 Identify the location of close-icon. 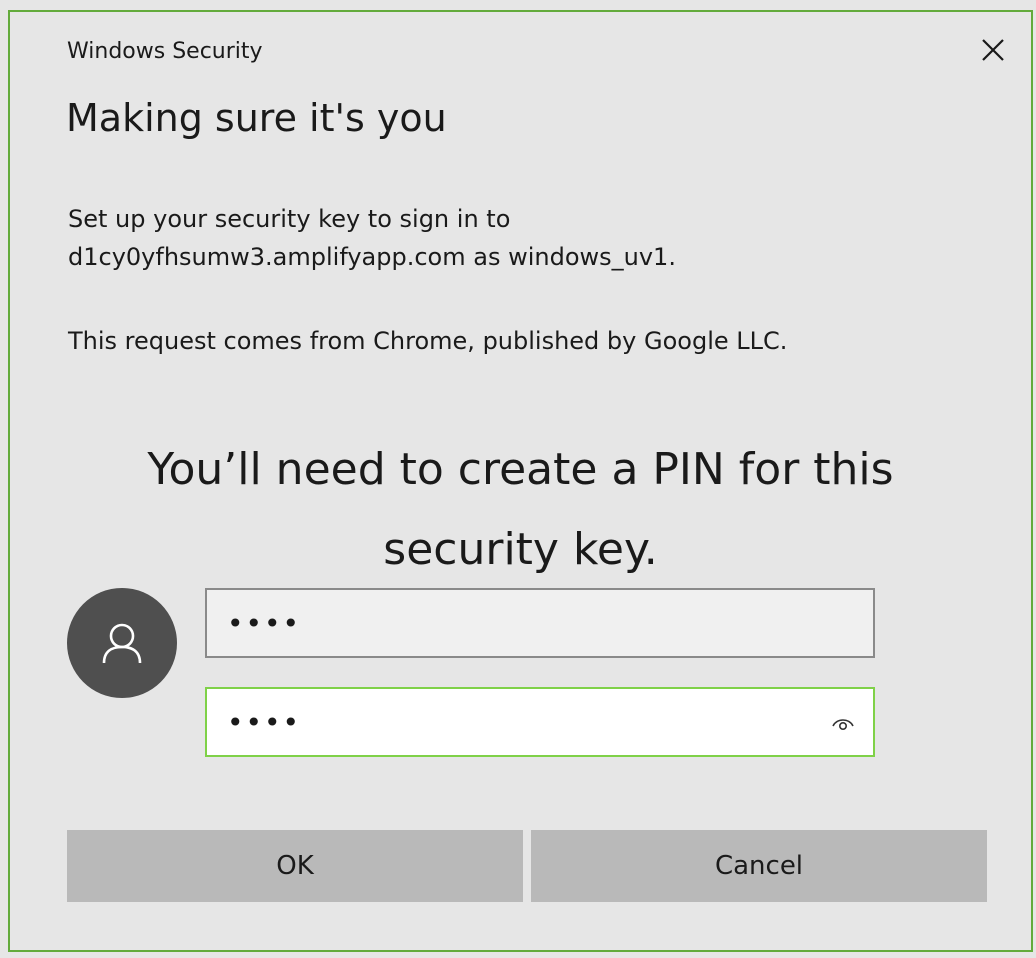
(993, 50).